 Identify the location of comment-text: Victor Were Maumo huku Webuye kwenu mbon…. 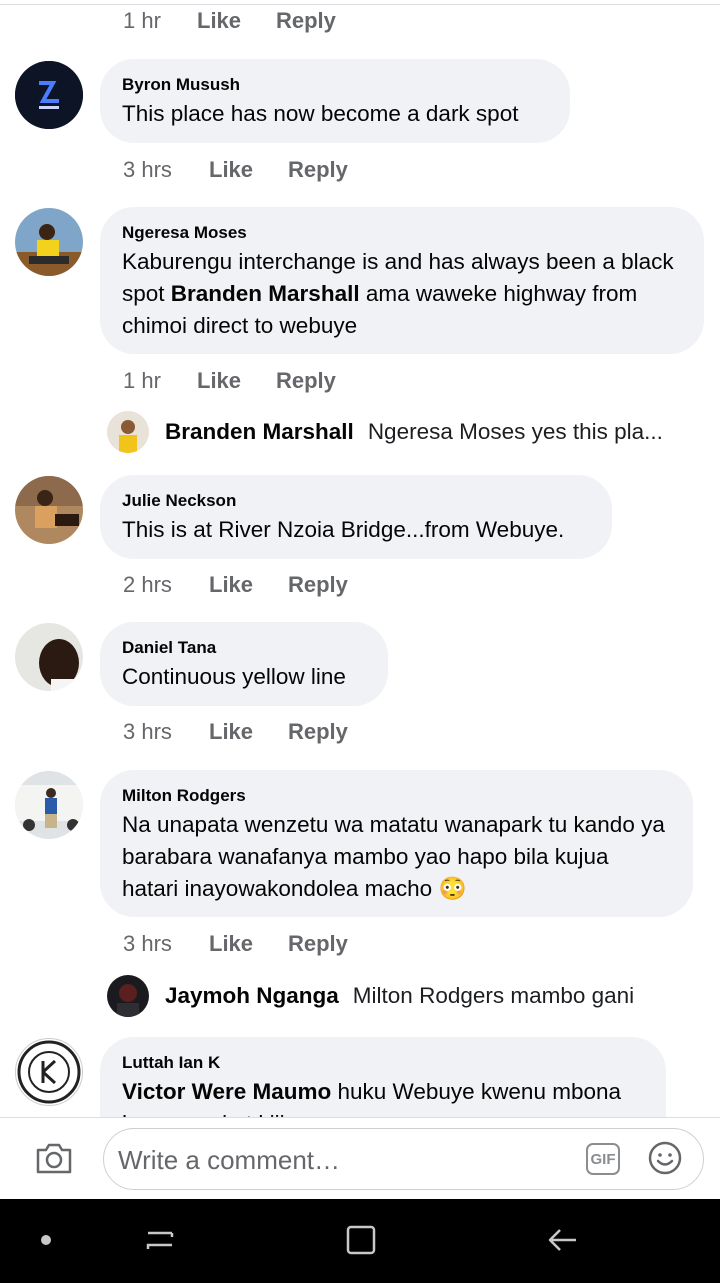
(383, 1096).